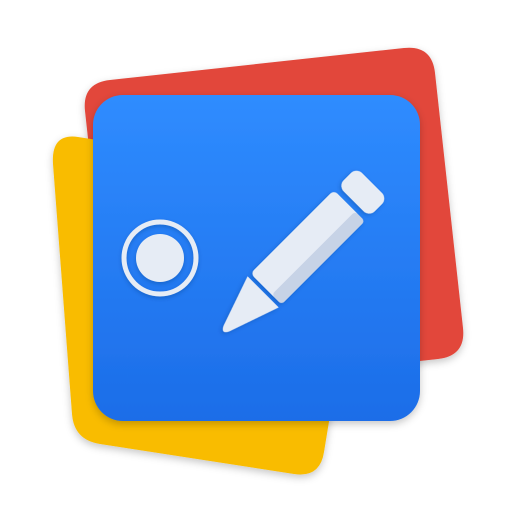 This screenshot has width=512, height=512. Describe the element at coordinates (160, 258) in the screenshot. I see `record-dot` at that location.